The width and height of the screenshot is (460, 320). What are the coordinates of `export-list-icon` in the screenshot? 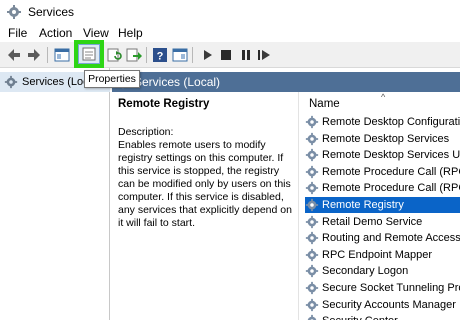 It's located at (134, 55).